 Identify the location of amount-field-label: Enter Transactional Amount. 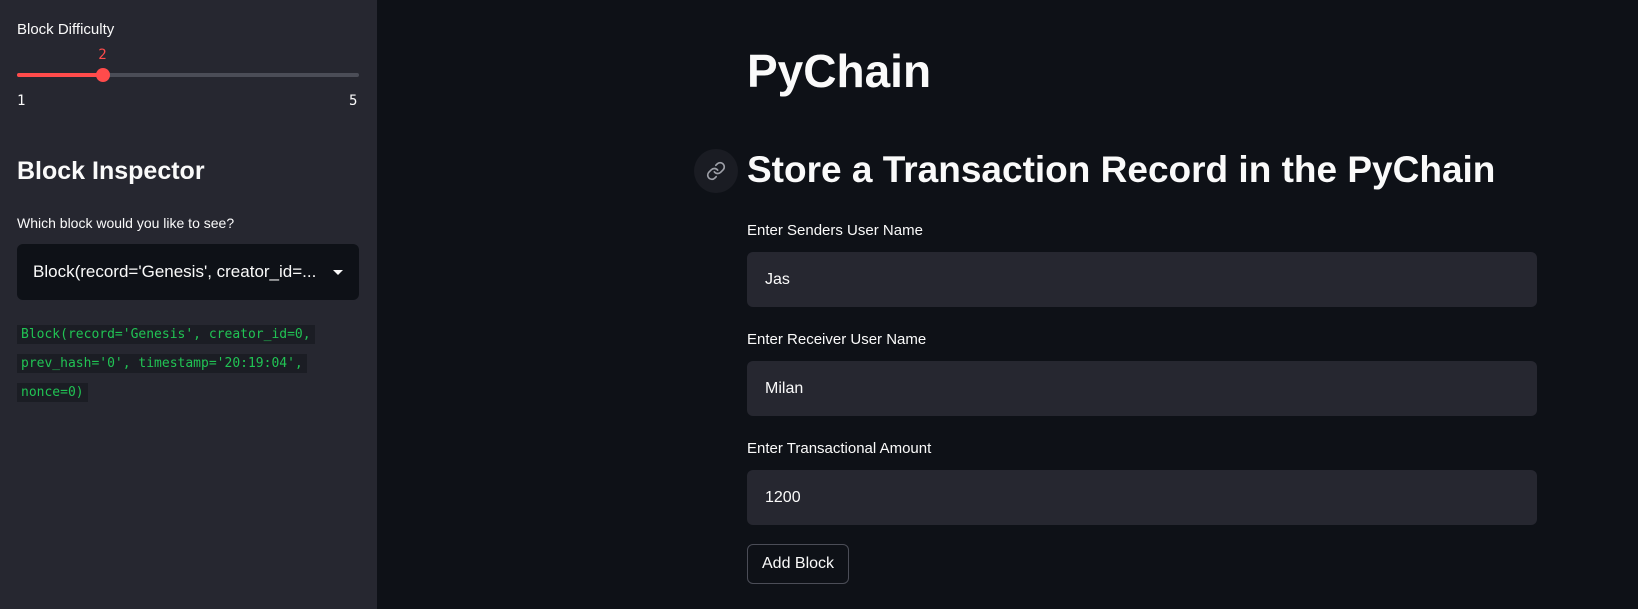
(839, 448).